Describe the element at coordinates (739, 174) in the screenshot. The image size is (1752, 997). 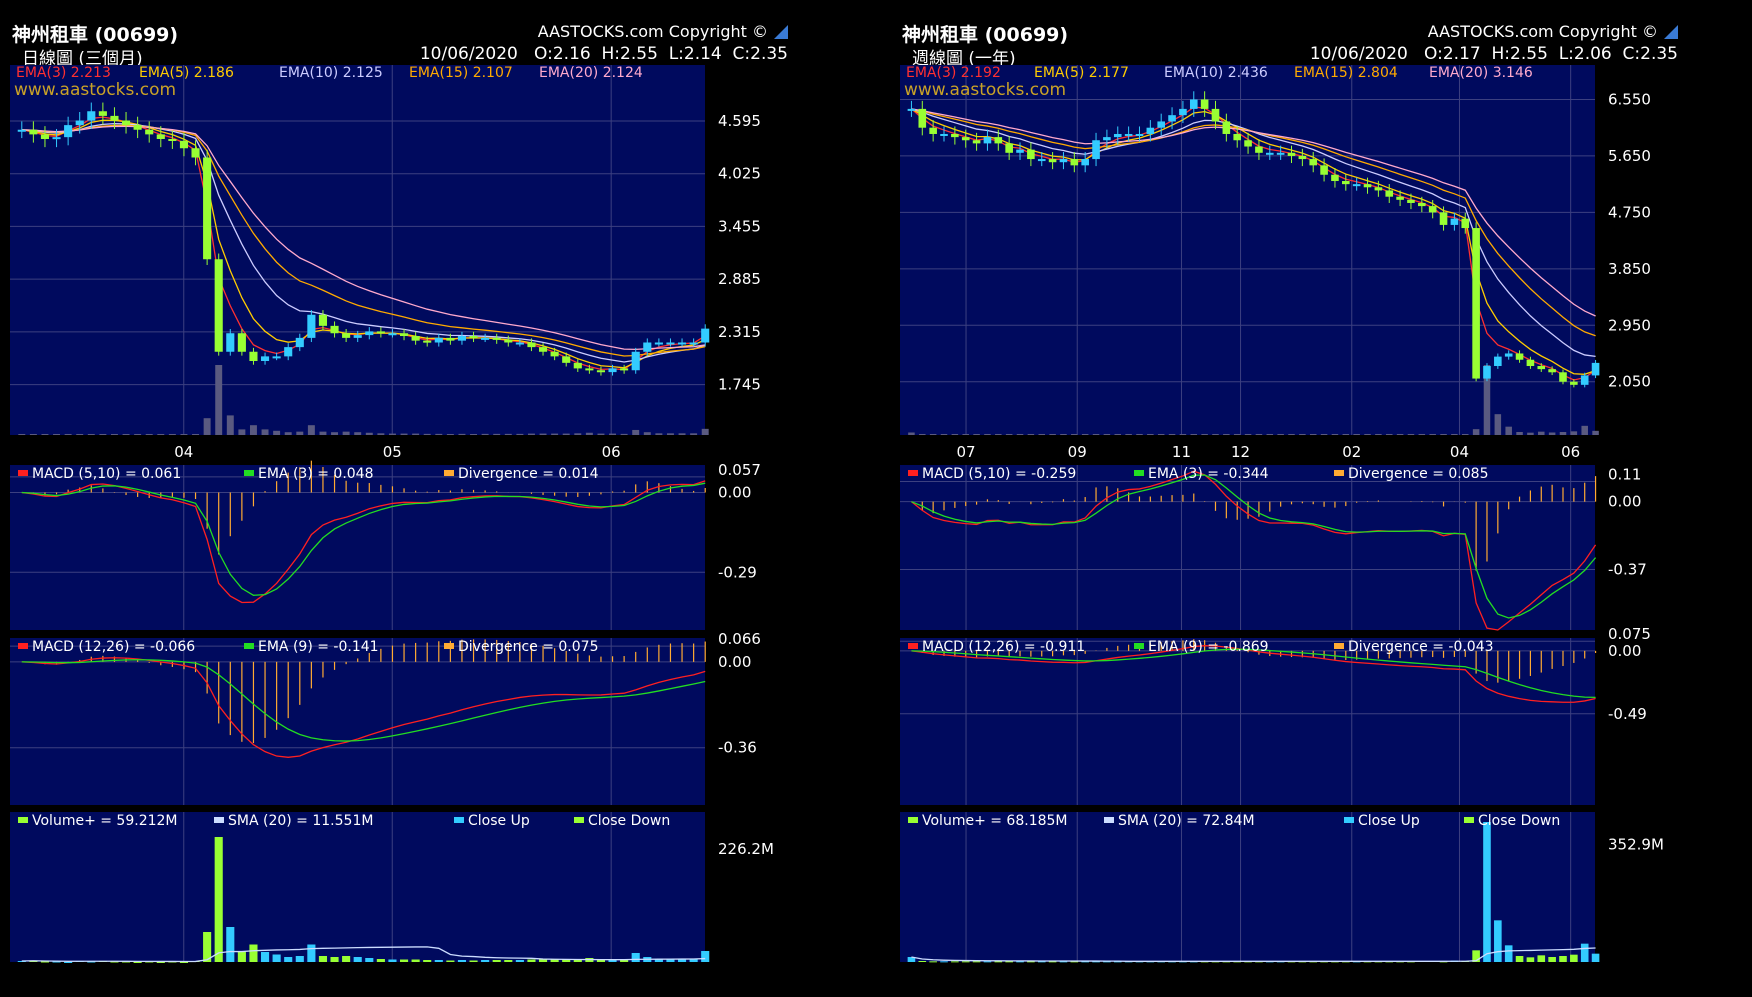
I see `price-axis-tick: 4.025` at that location.